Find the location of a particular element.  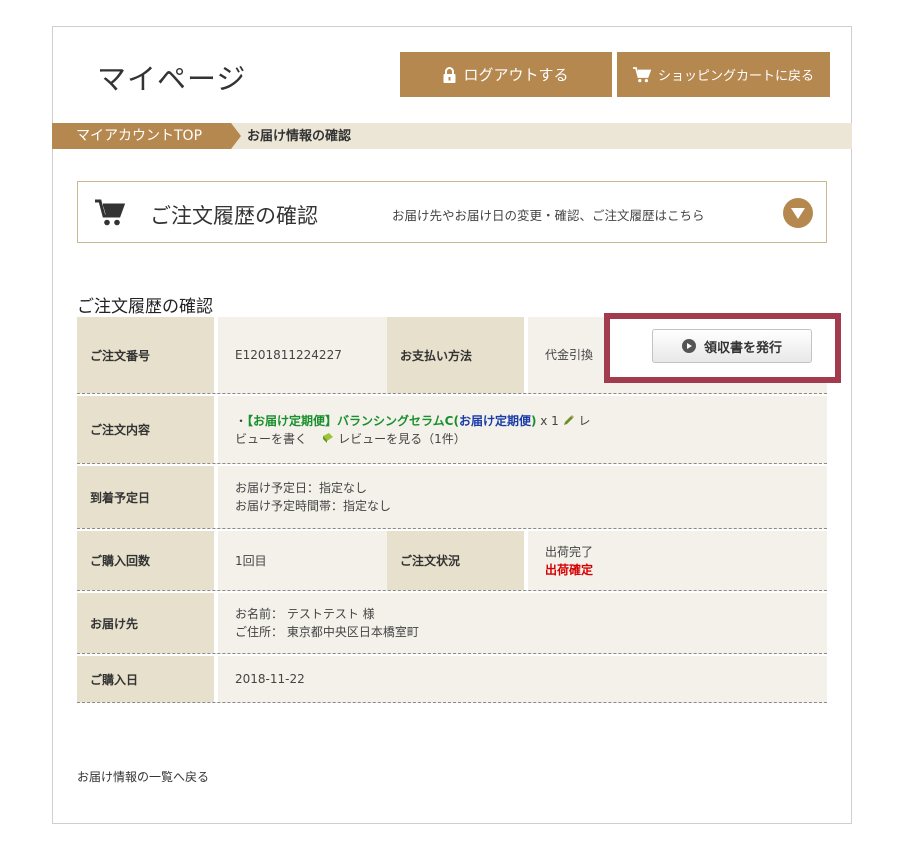

order-history-description: お届け先やお届け日の変更・確認、ご注文履歴はこちら is located at coordinates (548, 215).